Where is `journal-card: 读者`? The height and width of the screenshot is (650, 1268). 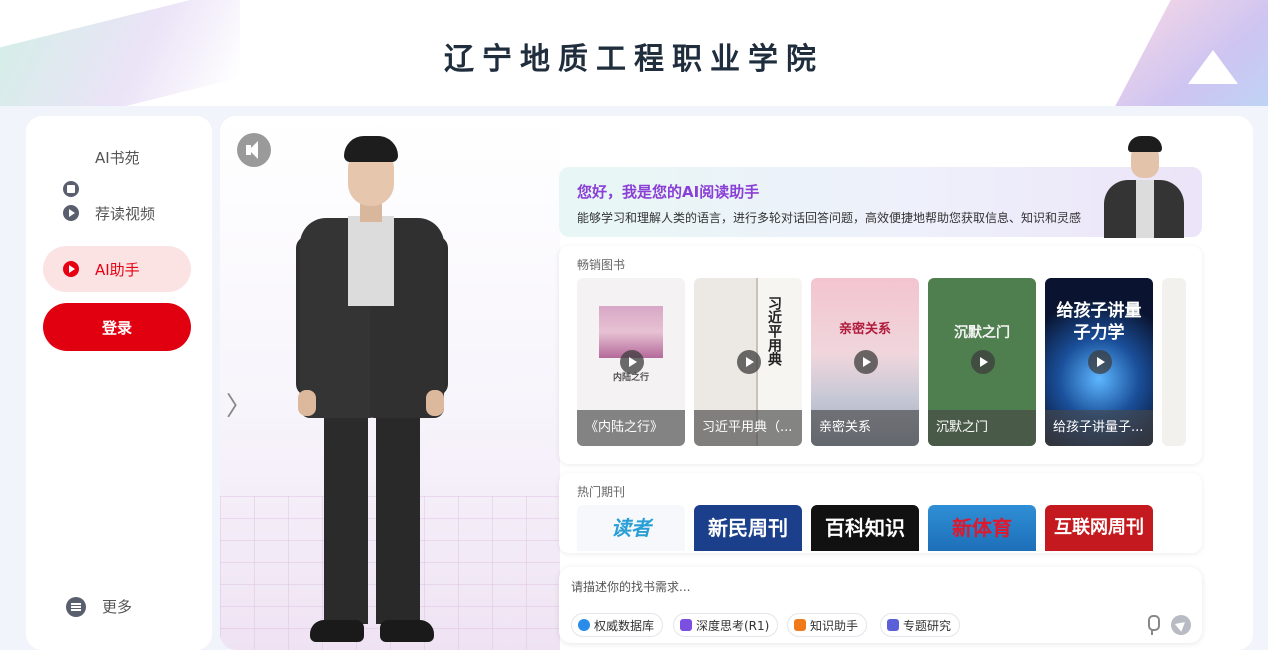 journal-card: 读者 is located at coordinates (631, 528).